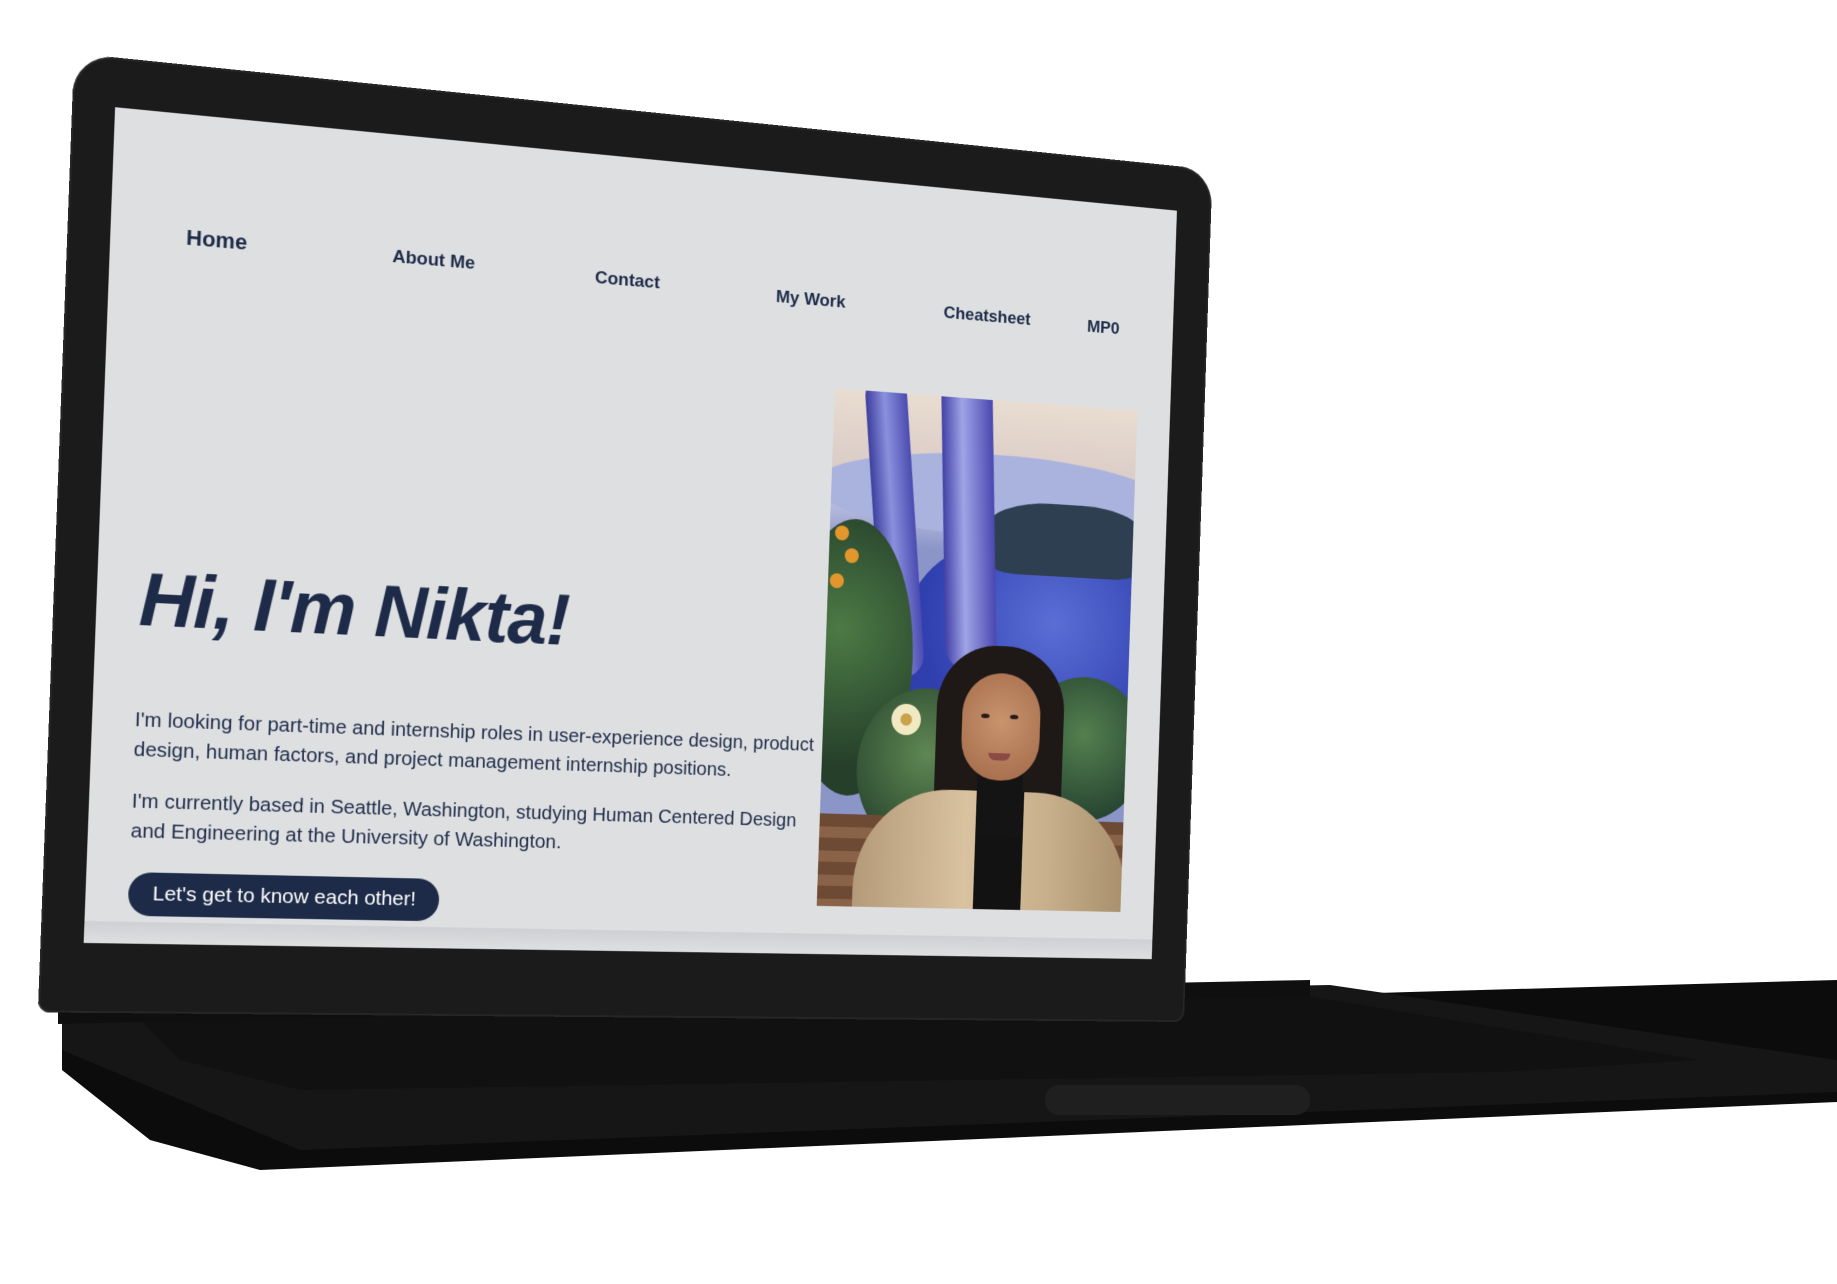 The image size is (1837, 1284). I want to click on get-to-know-button: Let's get to know each other!, so click(283, 897).